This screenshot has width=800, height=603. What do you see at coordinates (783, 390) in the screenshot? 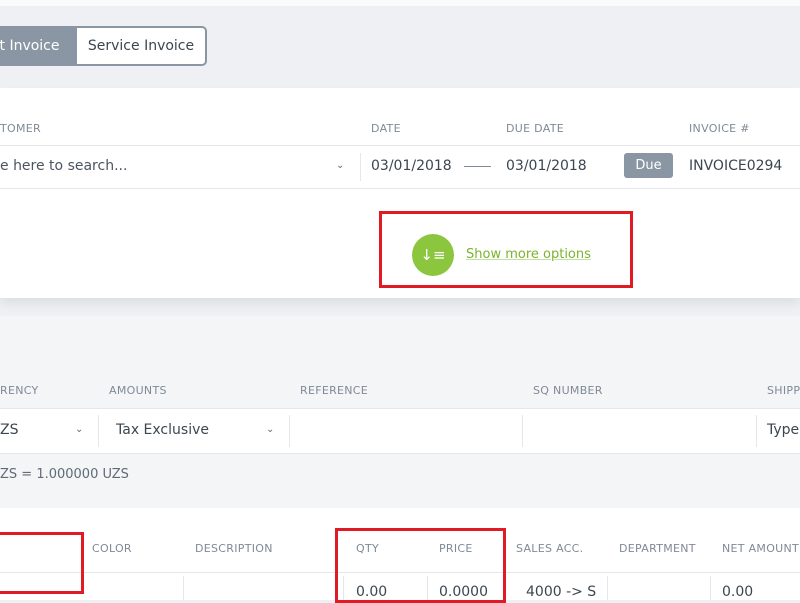
I see `shipping-label: SHIPP` at bounding box center [783, 390].